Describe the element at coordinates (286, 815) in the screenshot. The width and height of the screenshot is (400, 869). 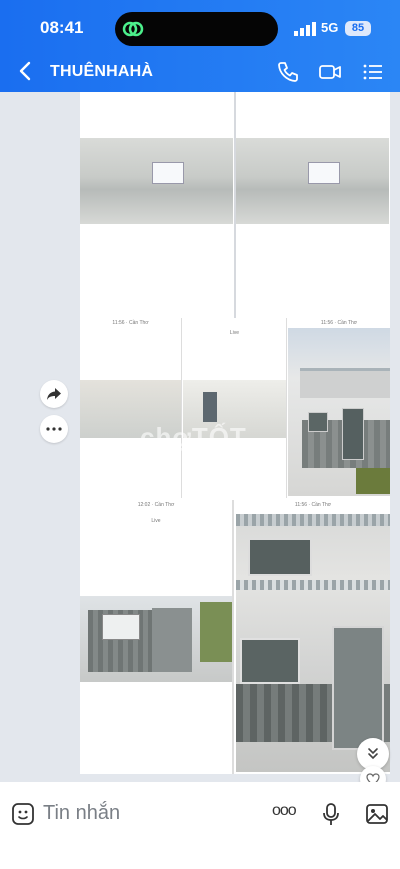
I see `more-options-icon: ooo` at that location.